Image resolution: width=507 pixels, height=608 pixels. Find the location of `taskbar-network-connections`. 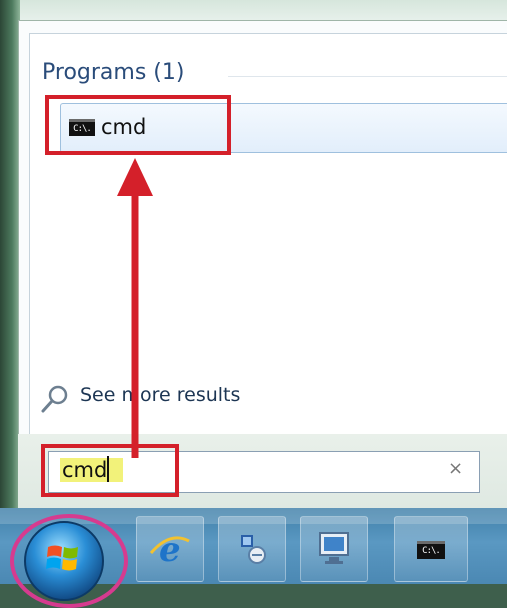

taskbar-network-connections is located at coordinates (252, 549).